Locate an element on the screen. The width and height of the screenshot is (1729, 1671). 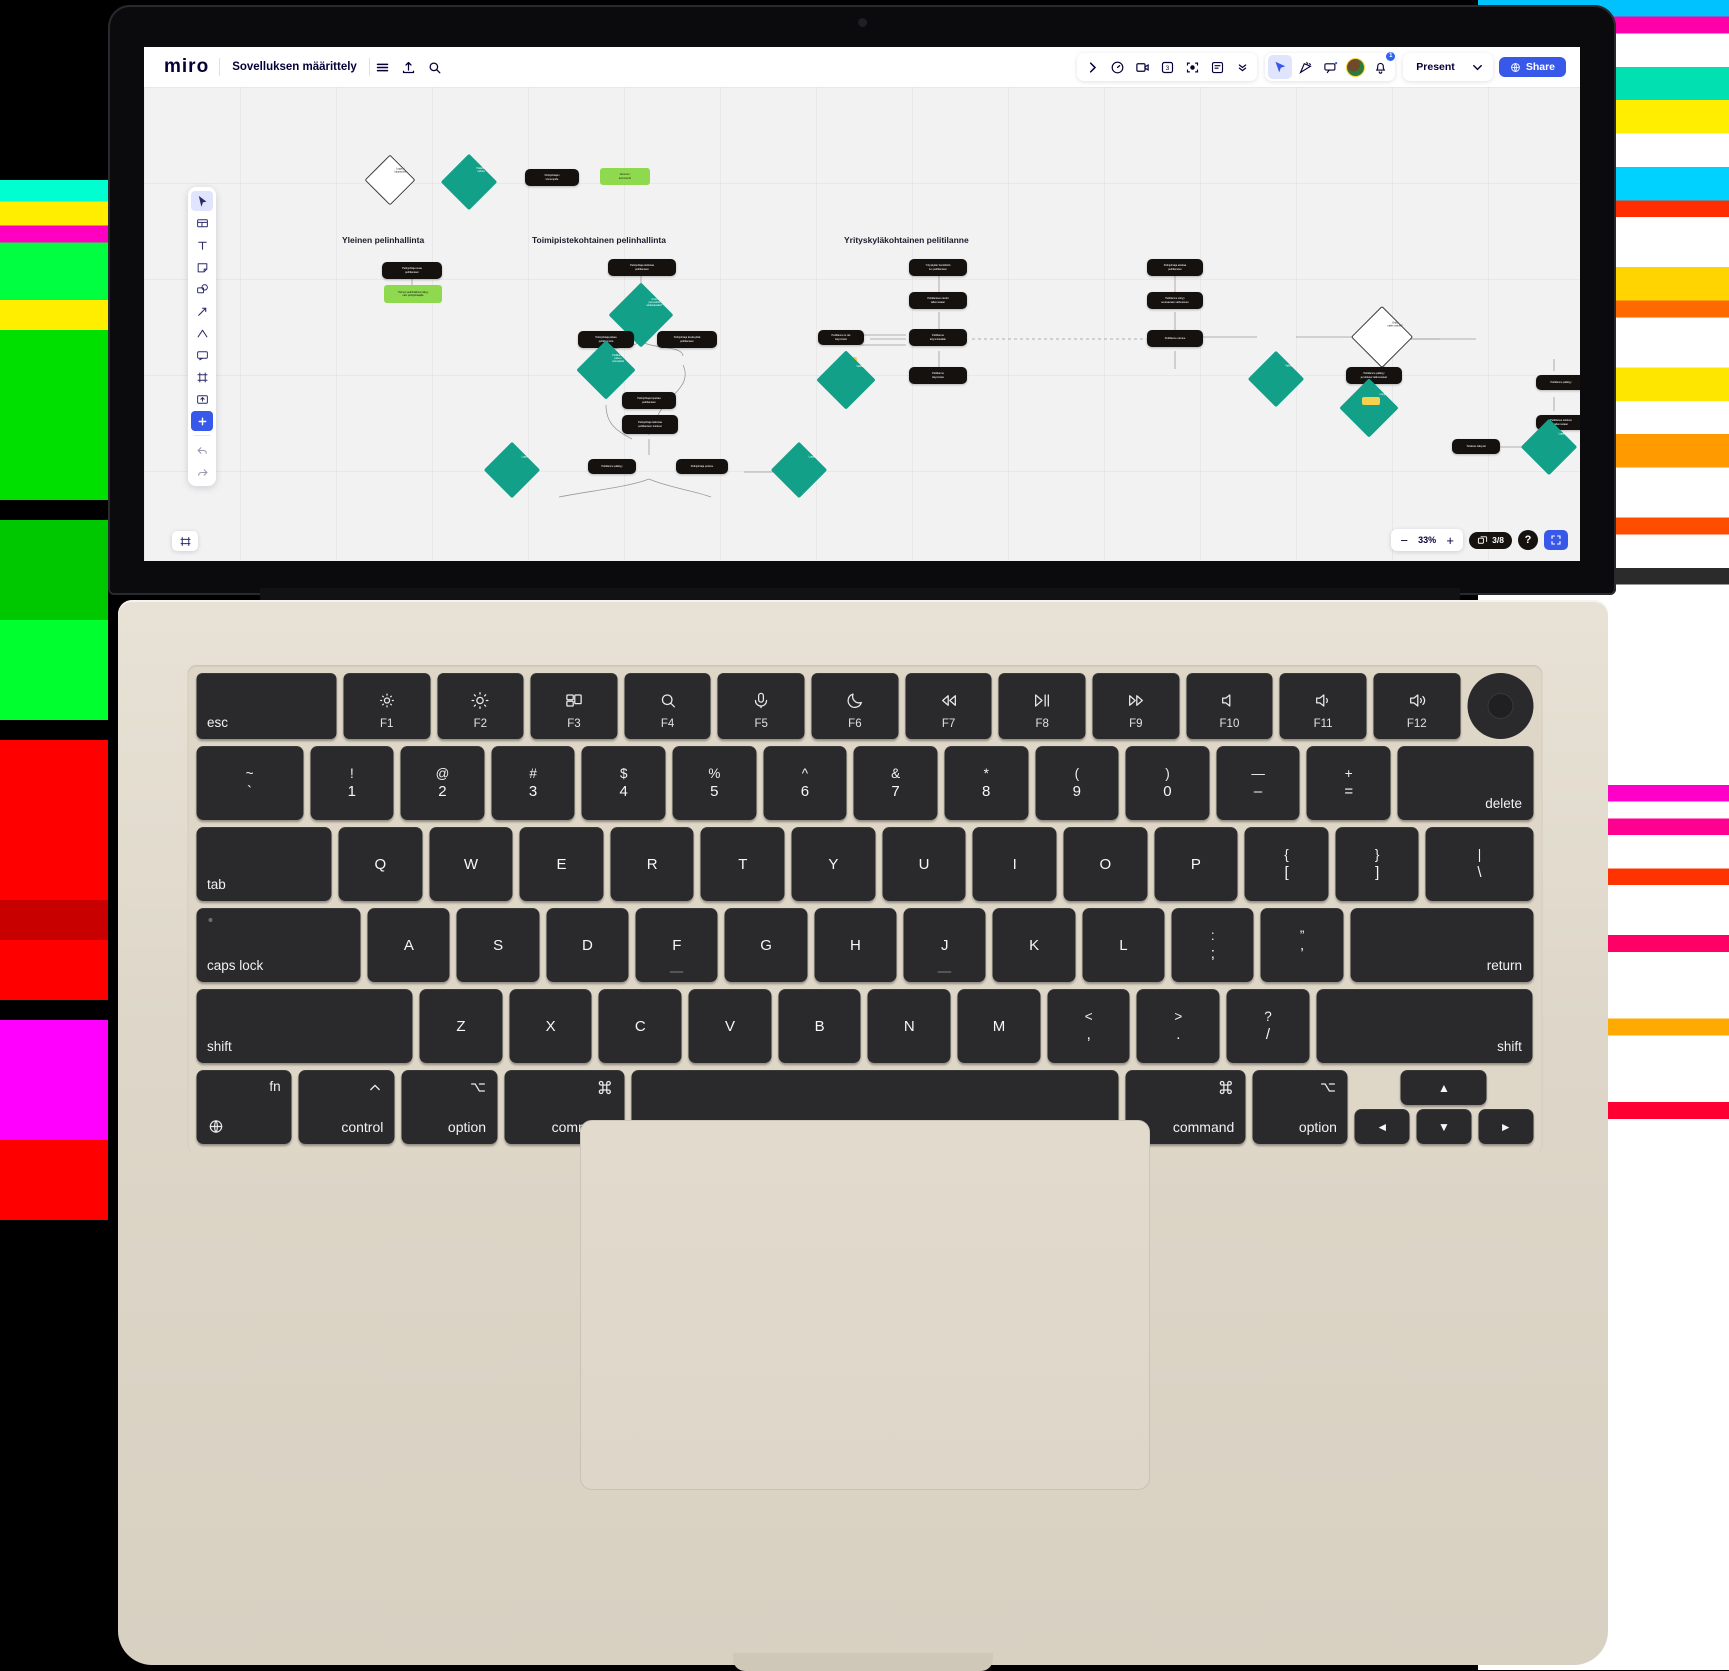
focus-icon is located at coordinates (1192, 67).